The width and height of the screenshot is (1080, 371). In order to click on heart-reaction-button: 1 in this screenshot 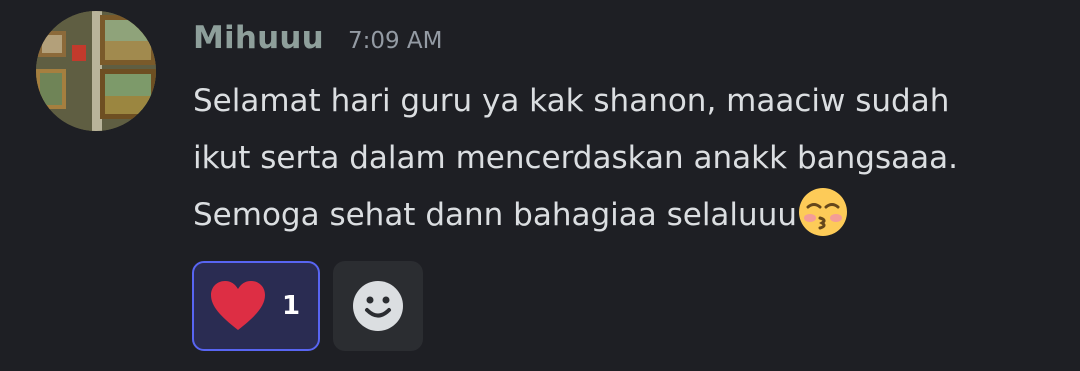, I will do `click(256, 306)`.